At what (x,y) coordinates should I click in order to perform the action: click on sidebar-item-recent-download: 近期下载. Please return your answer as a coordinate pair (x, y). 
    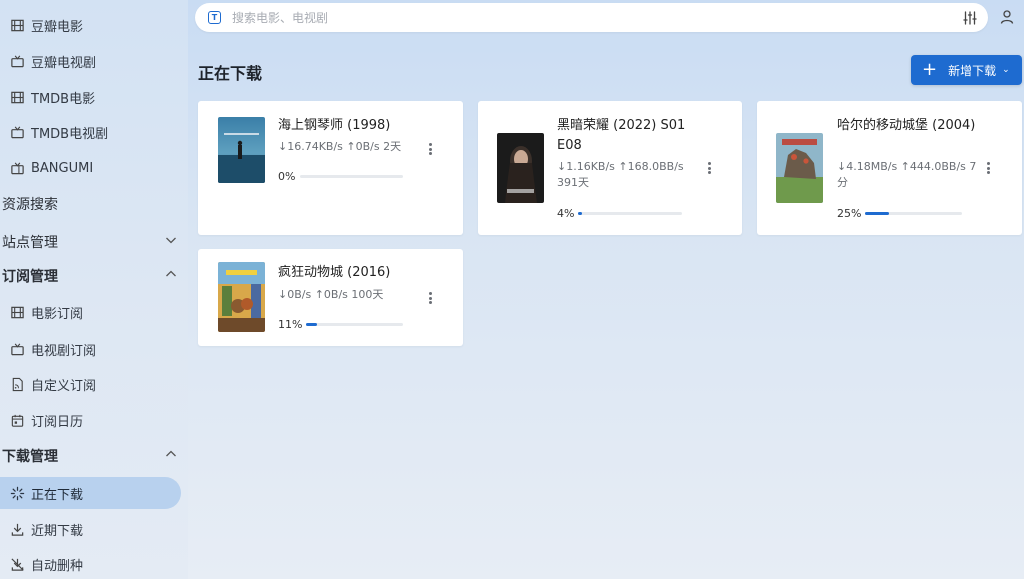
    Looking at the image, I should click on (90, 529).